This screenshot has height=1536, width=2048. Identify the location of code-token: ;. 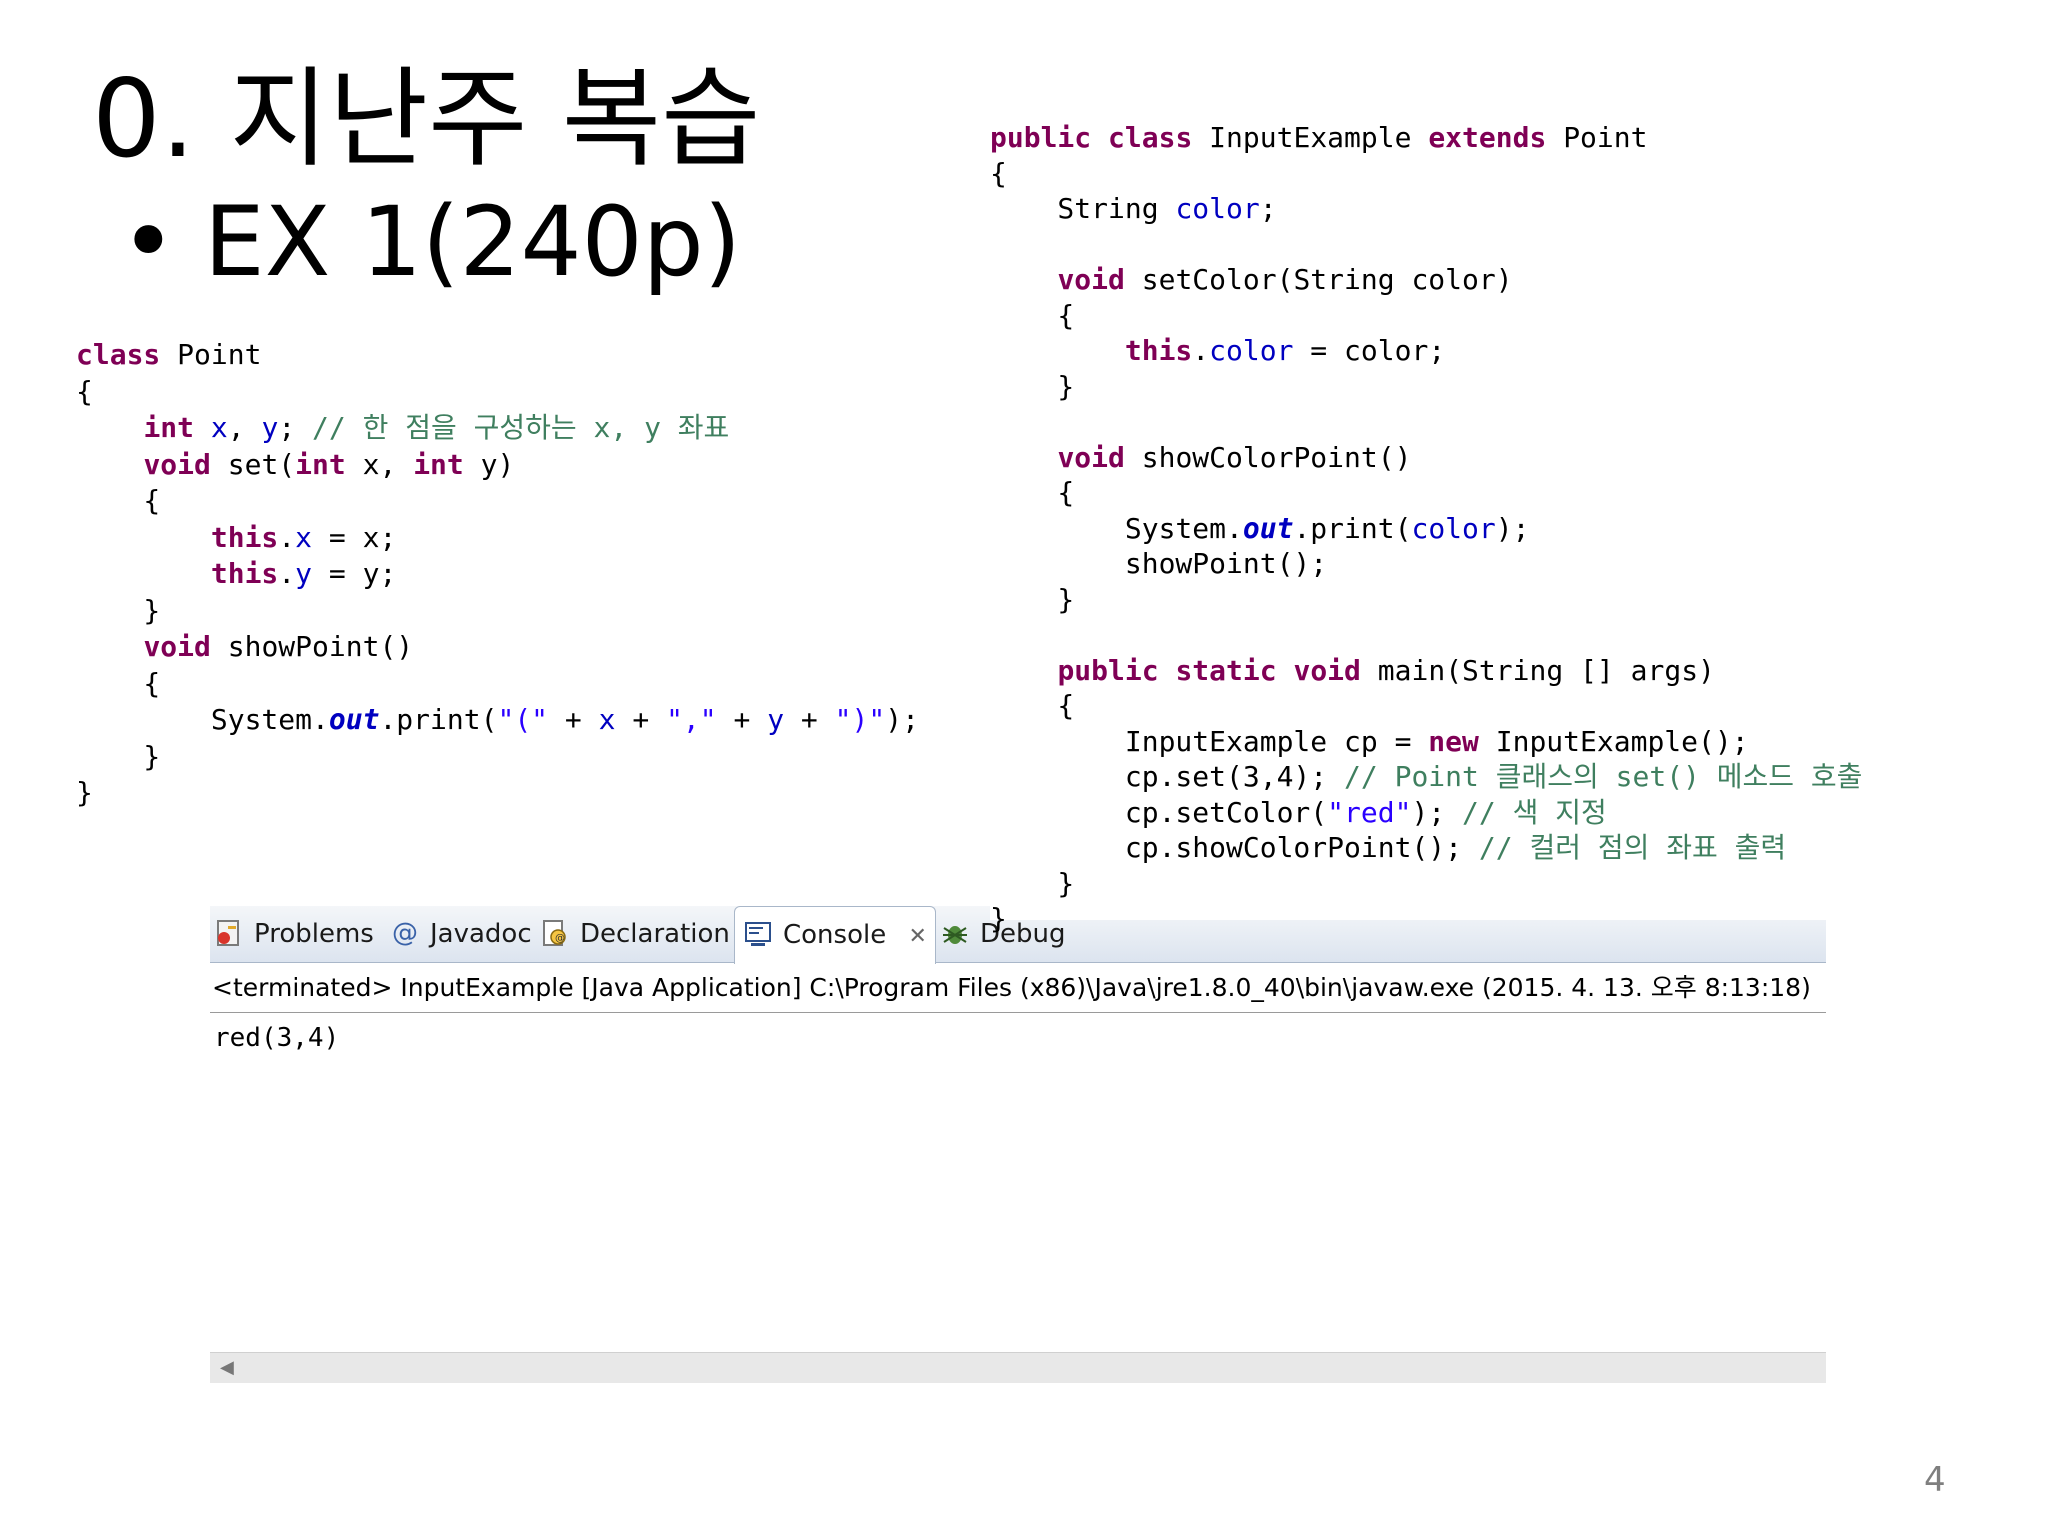
(295, 427).